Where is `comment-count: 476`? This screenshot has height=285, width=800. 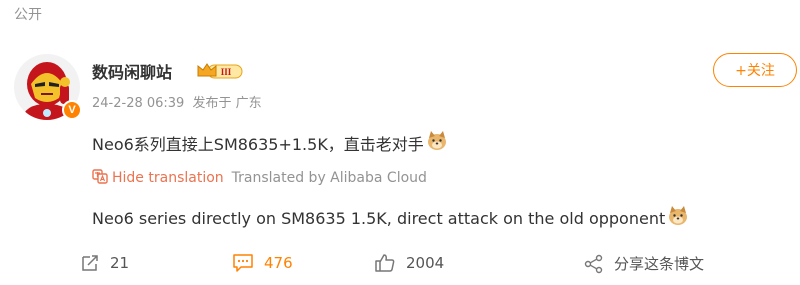 comment-count: 476 is located at coordinates (278, 263).